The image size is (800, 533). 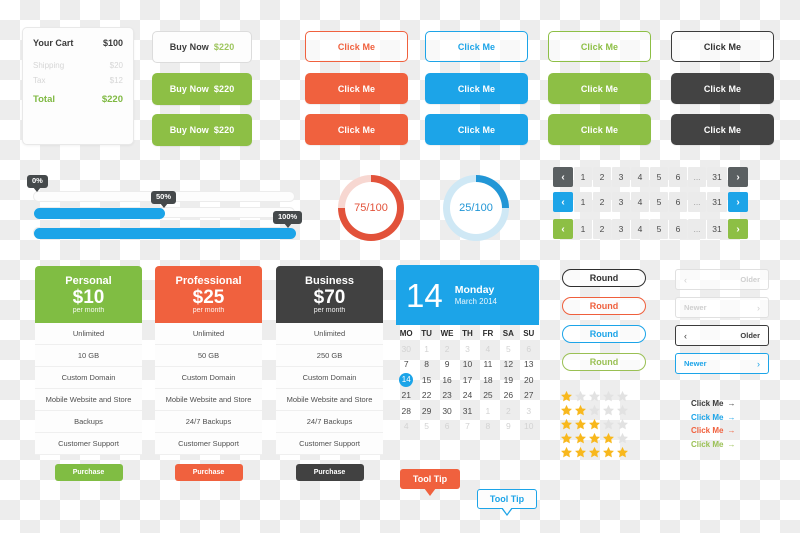 What do you see at coordinates (722, 46) in the screenshot?
I see `click-me-button-dark-1: Click Me` at bounding box center [722, 46].